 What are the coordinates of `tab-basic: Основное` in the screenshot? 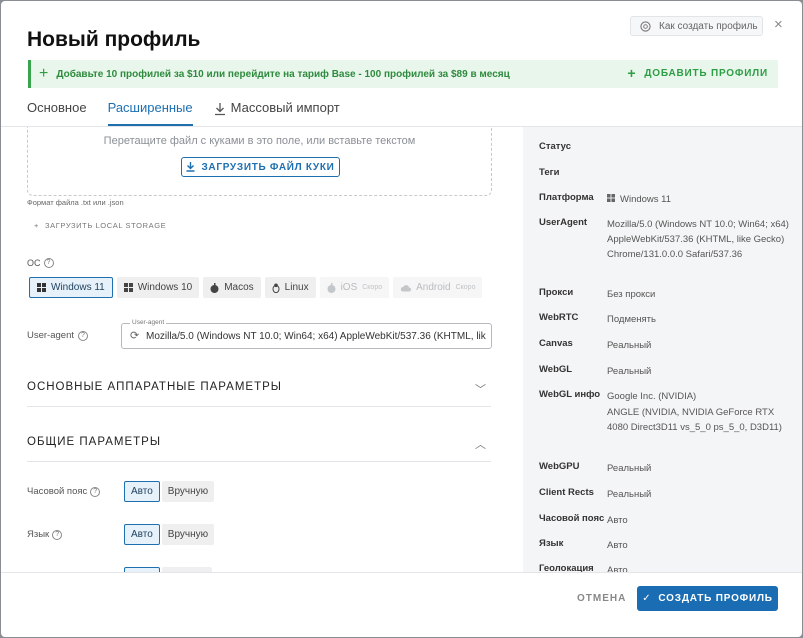 It's located at (57, 114).